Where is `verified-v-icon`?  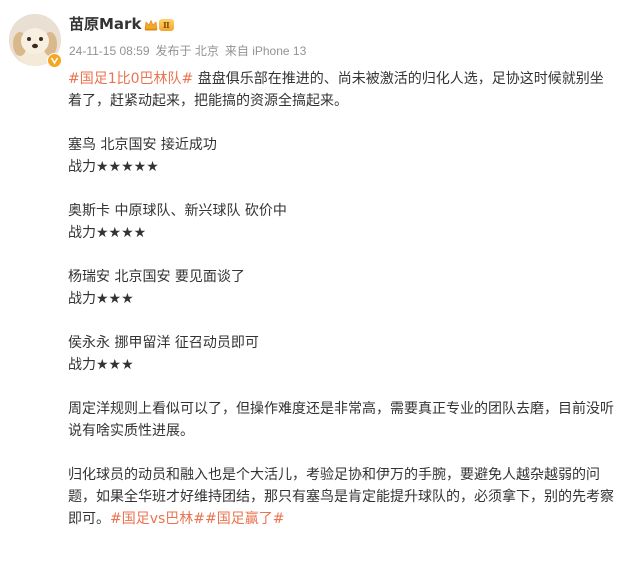
verified-v-icon is located at coordinates (54, 60).